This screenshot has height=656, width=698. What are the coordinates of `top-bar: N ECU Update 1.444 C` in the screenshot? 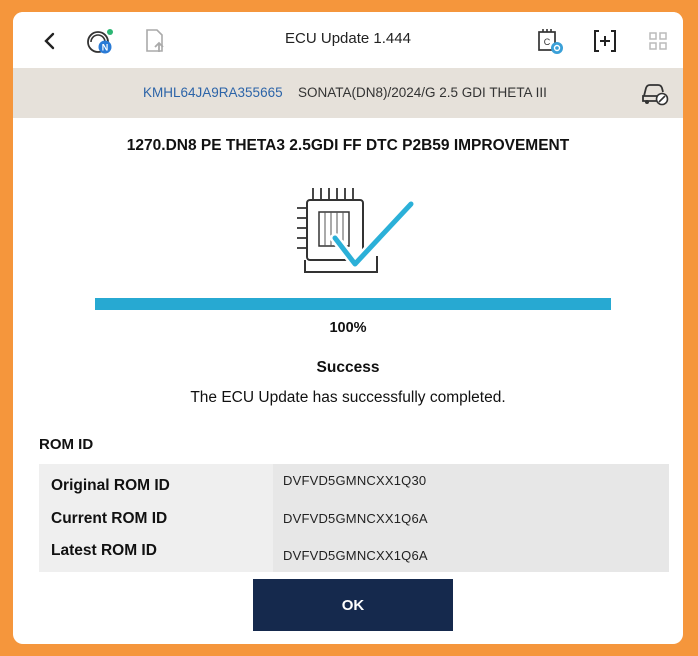 It's located at (348, 40).